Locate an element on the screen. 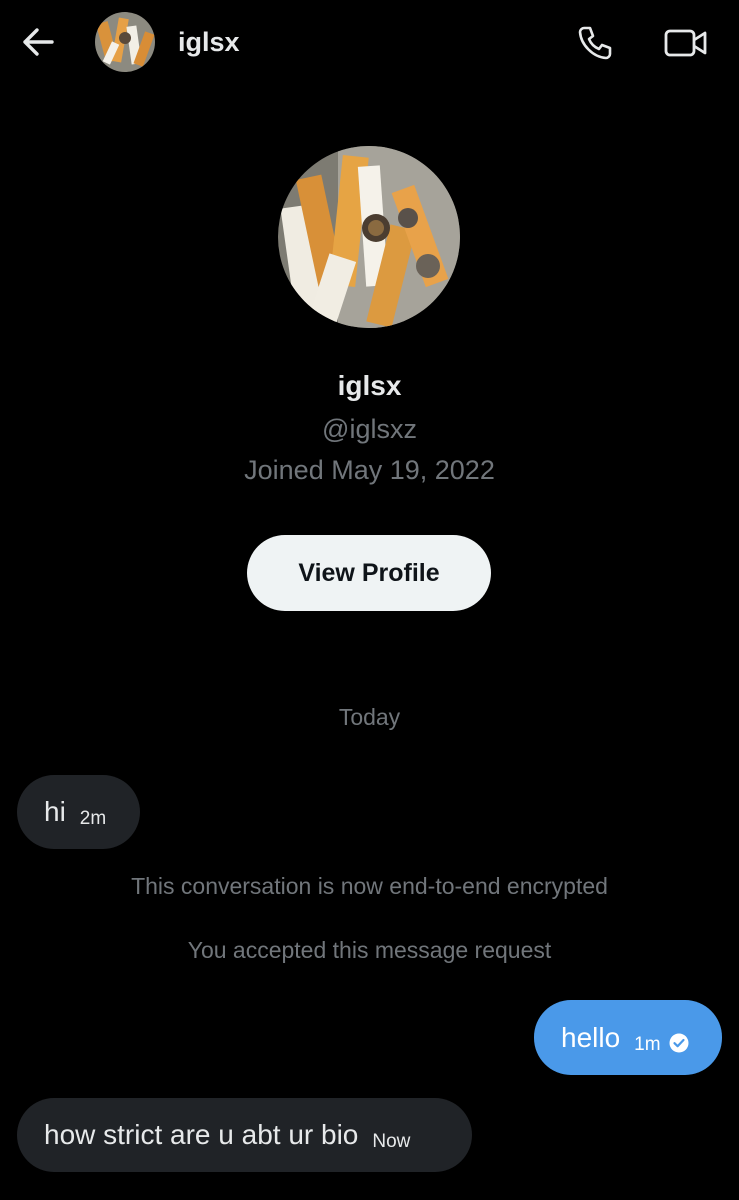 Image resolution: width=739 pixels, height=1200 pixels. header-username: iglsx is located at coordinates (209, 42).